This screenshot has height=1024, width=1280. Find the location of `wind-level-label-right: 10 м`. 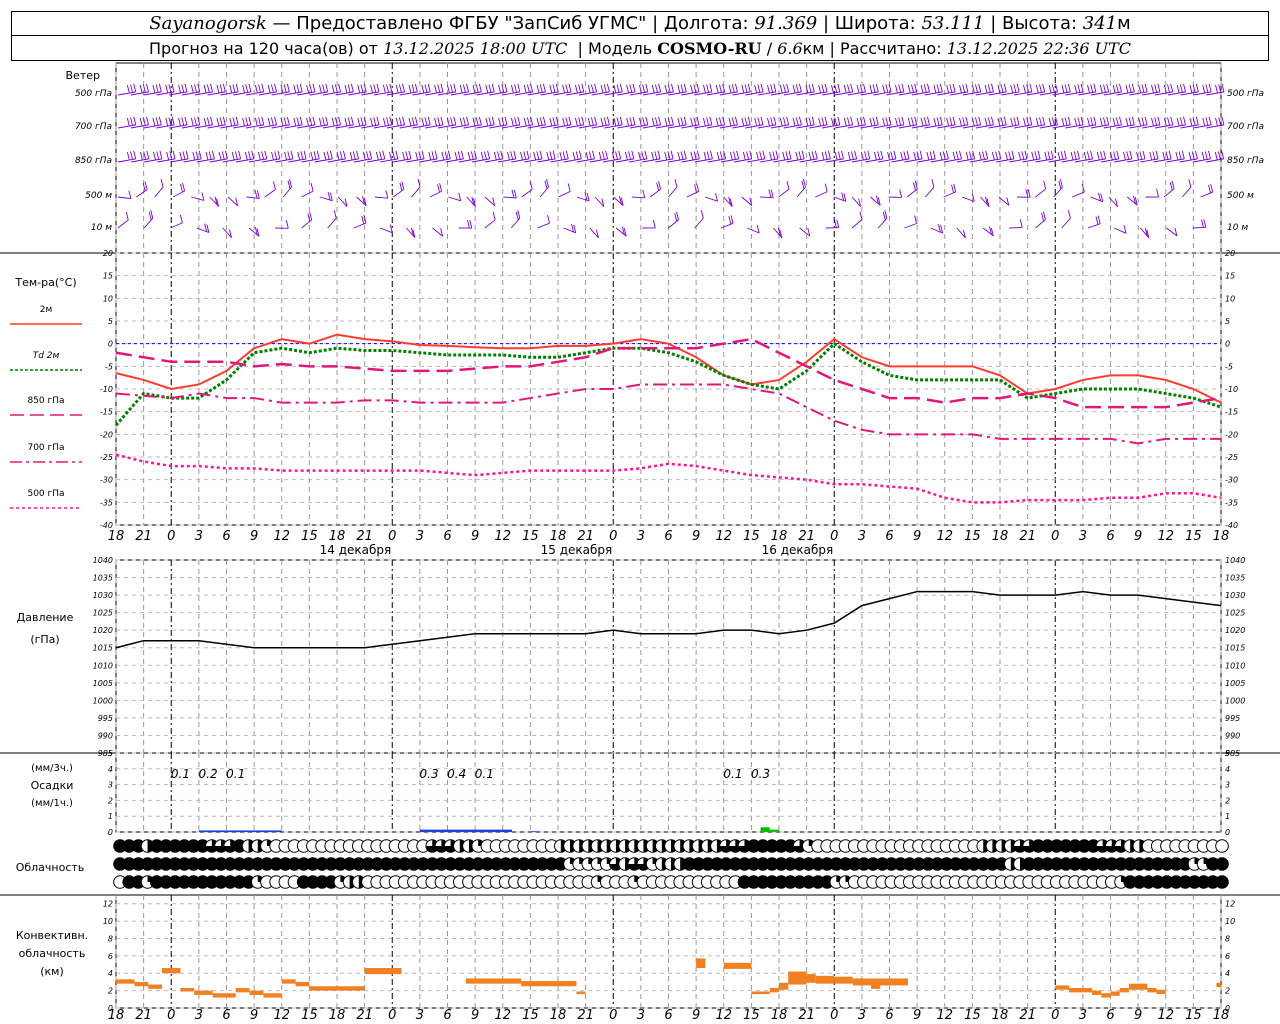

wind-level-label-right: 10 м is located at coordinates (1237, 228).